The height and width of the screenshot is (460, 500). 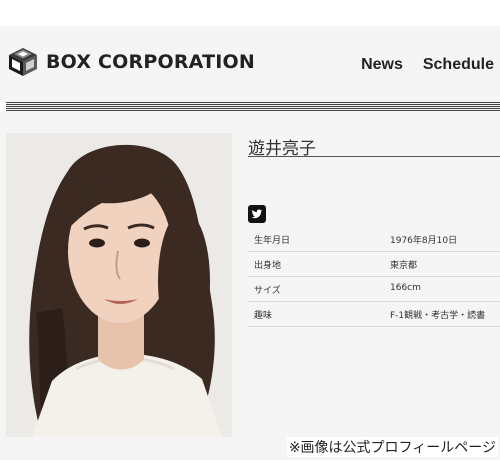 I want to click on birthday-value: 1976年8月10日, so click(x=424, y=241).